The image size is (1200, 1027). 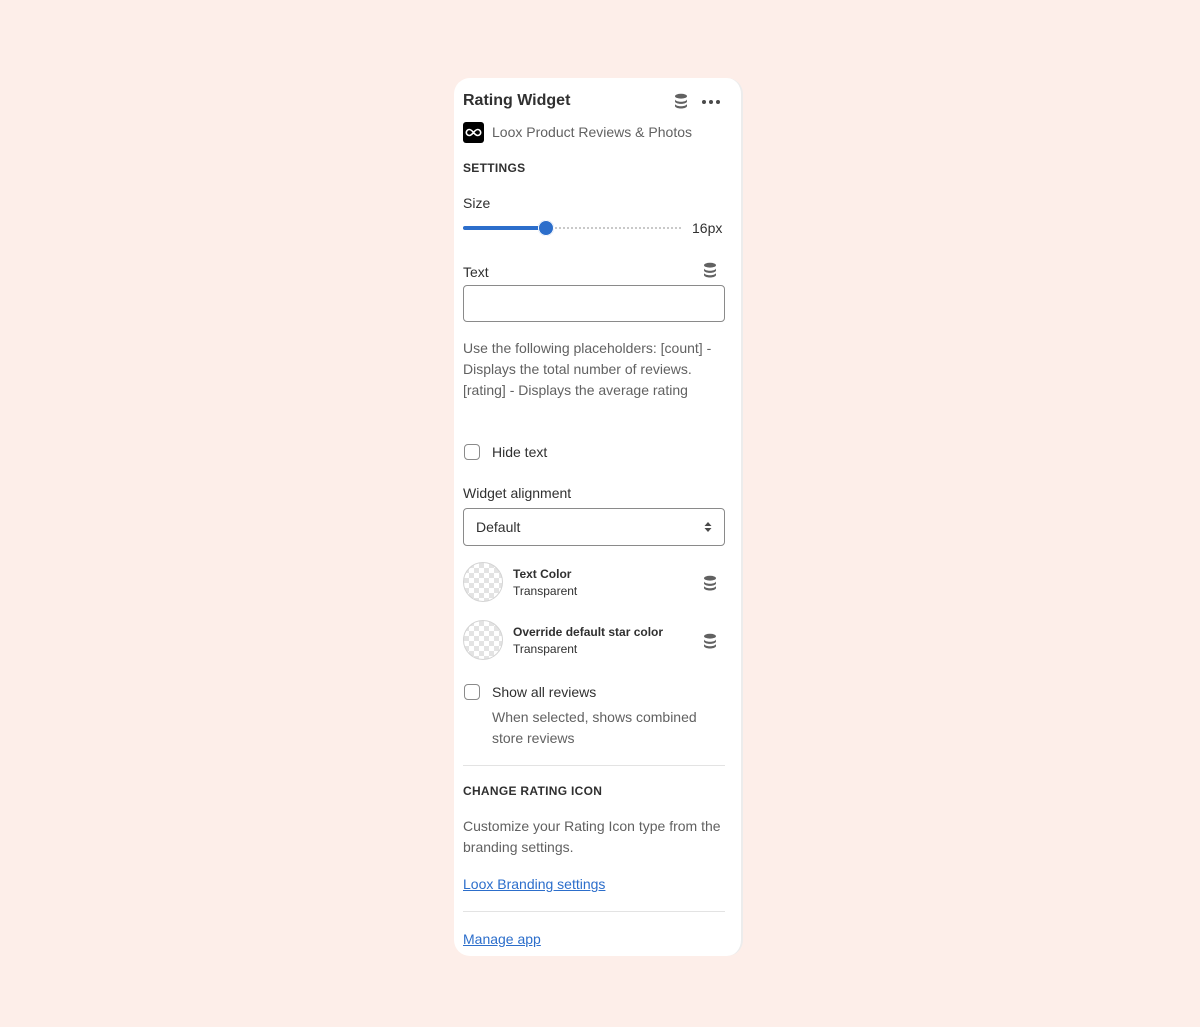 What do you see at coordinates (594, 527) in the screenshot?
I see `widget-alignment-select: Default` at bounding box center [594, 527].